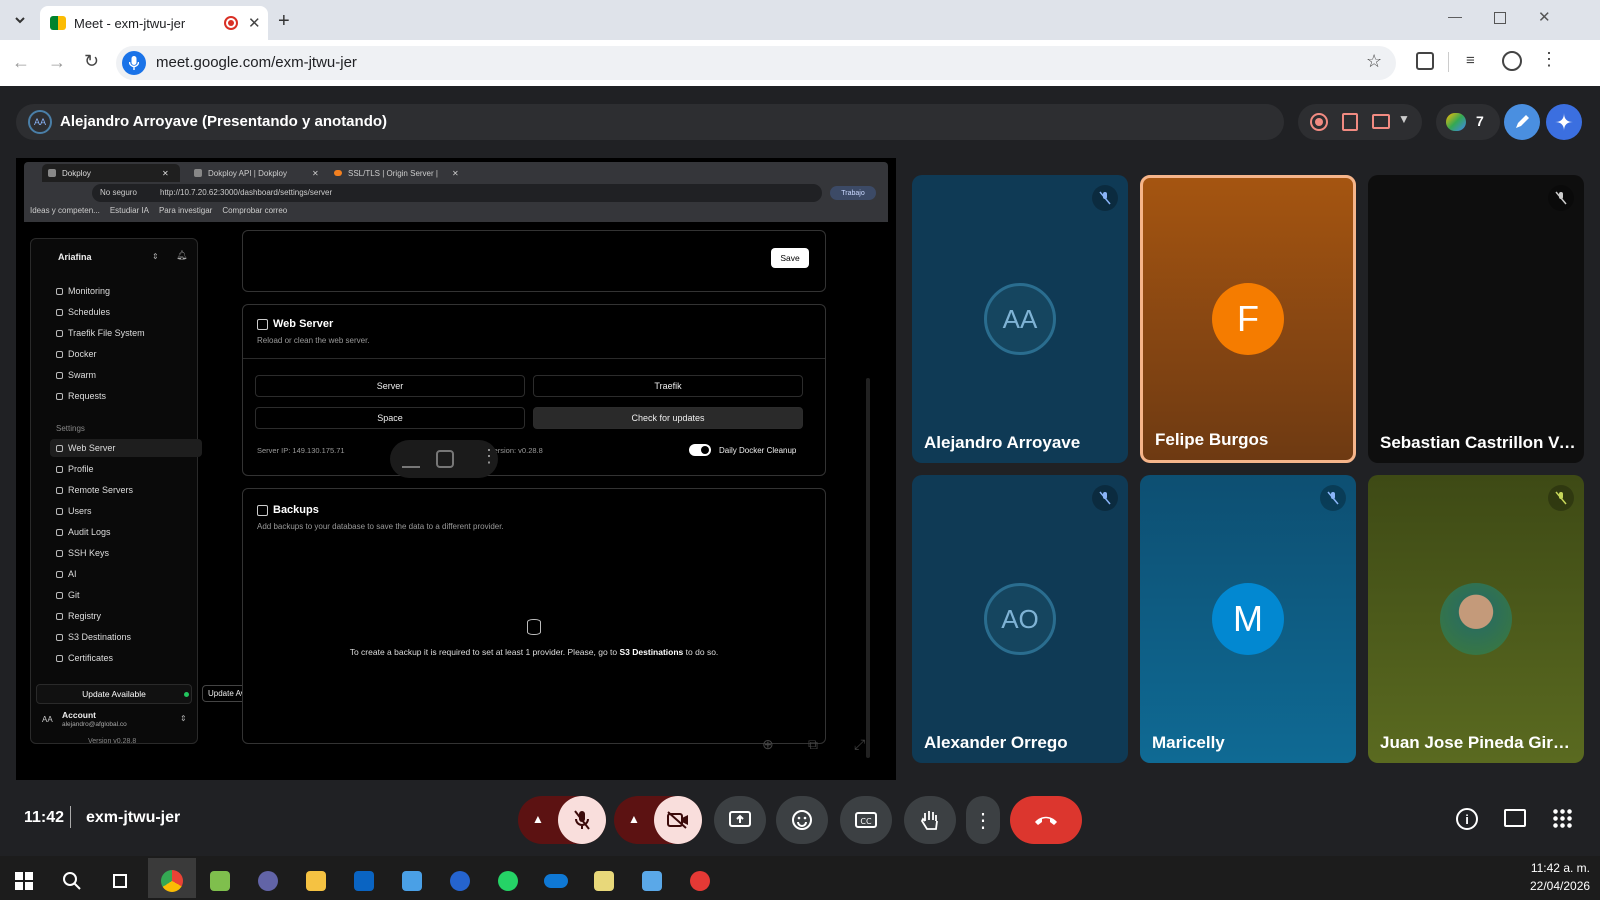  I want to click on reactions-button, so click(802, 820).